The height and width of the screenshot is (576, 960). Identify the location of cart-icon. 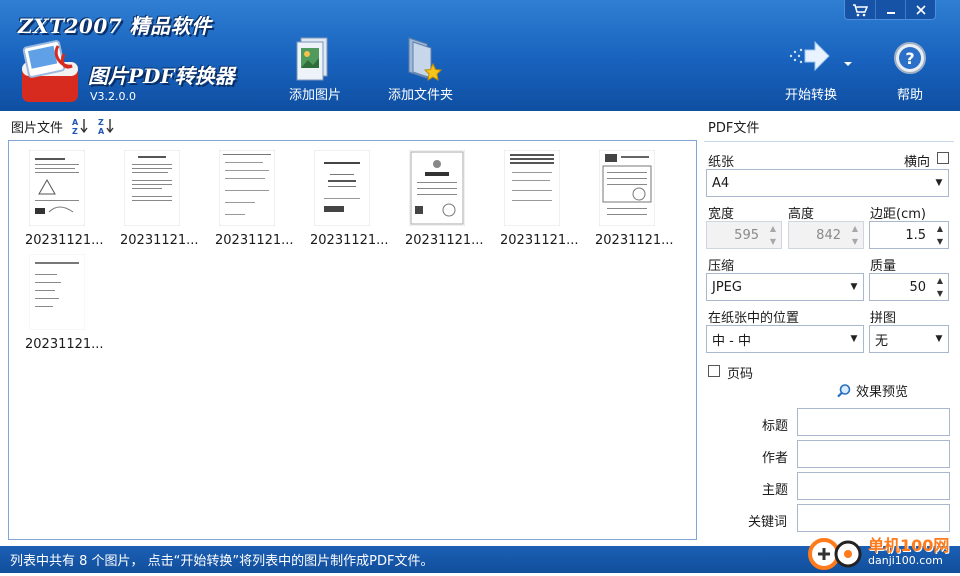
(860, 9).